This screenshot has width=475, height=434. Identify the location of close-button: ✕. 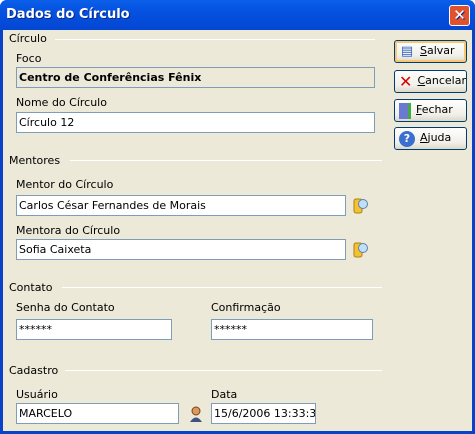
(459, 15).